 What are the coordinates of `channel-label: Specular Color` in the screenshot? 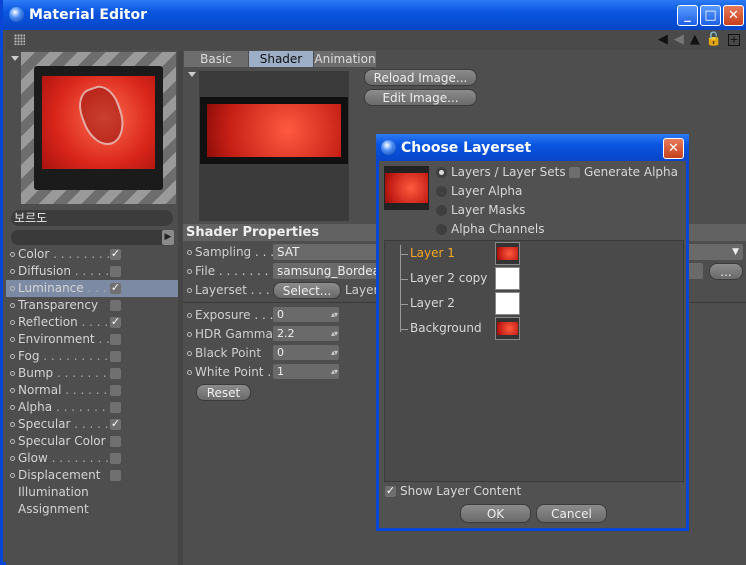 It's located at (62, 441).